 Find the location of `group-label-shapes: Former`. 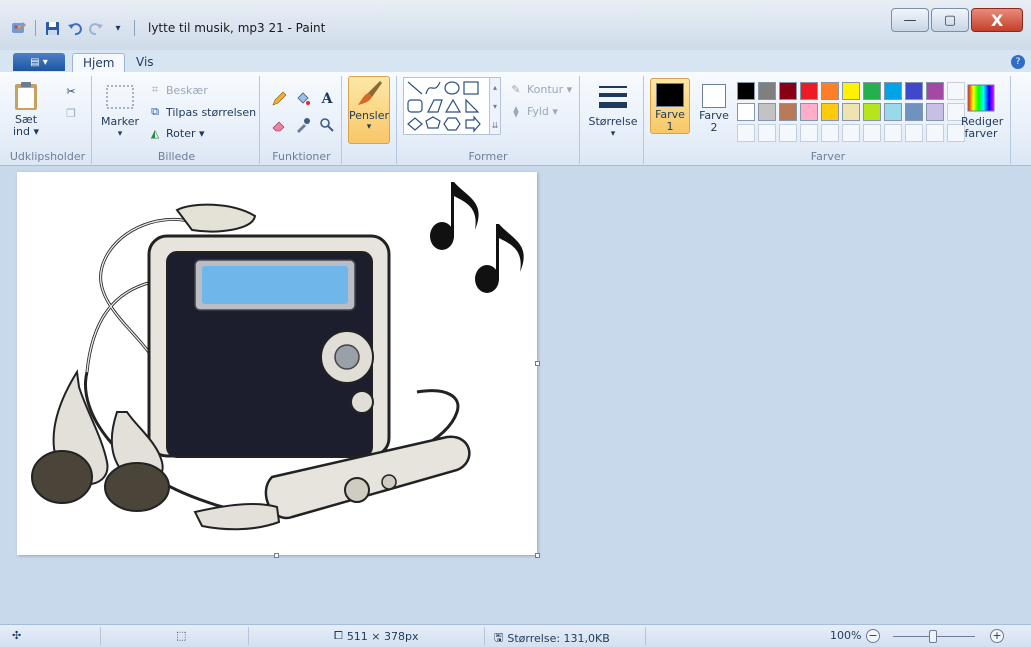

group-label-shapes: Former is located at coordinates (488, 156).